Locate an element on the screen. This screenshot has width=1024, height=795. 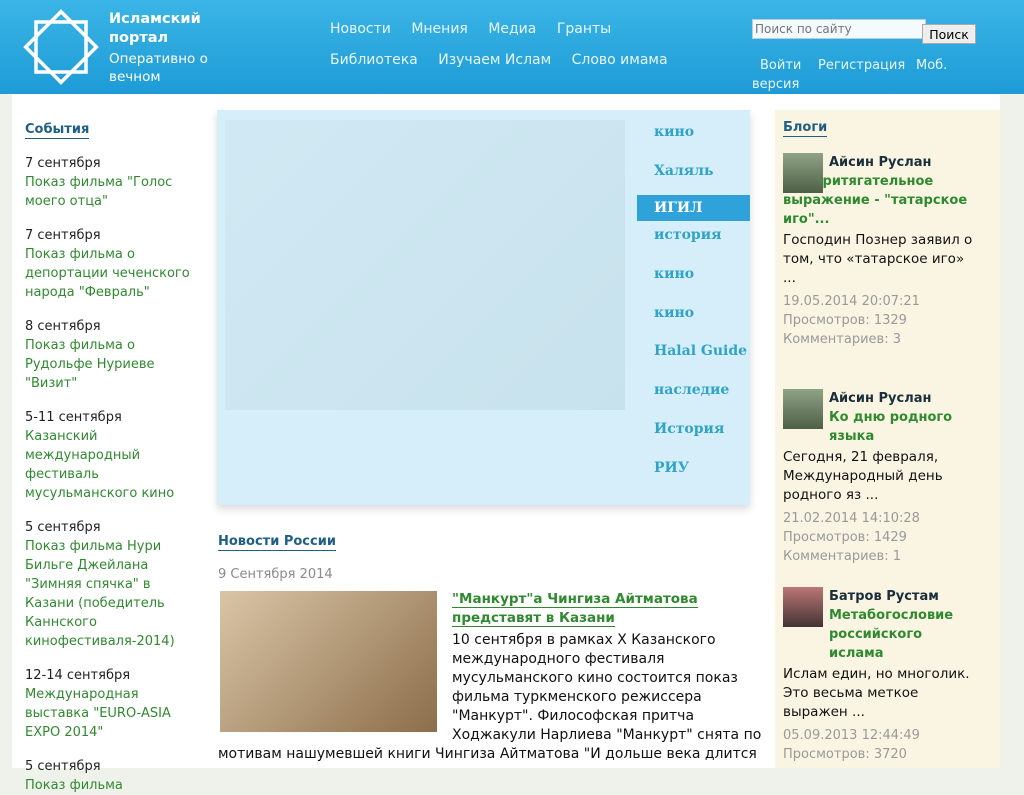
slider-tag: РИУ is located at coordinates (693, 479).